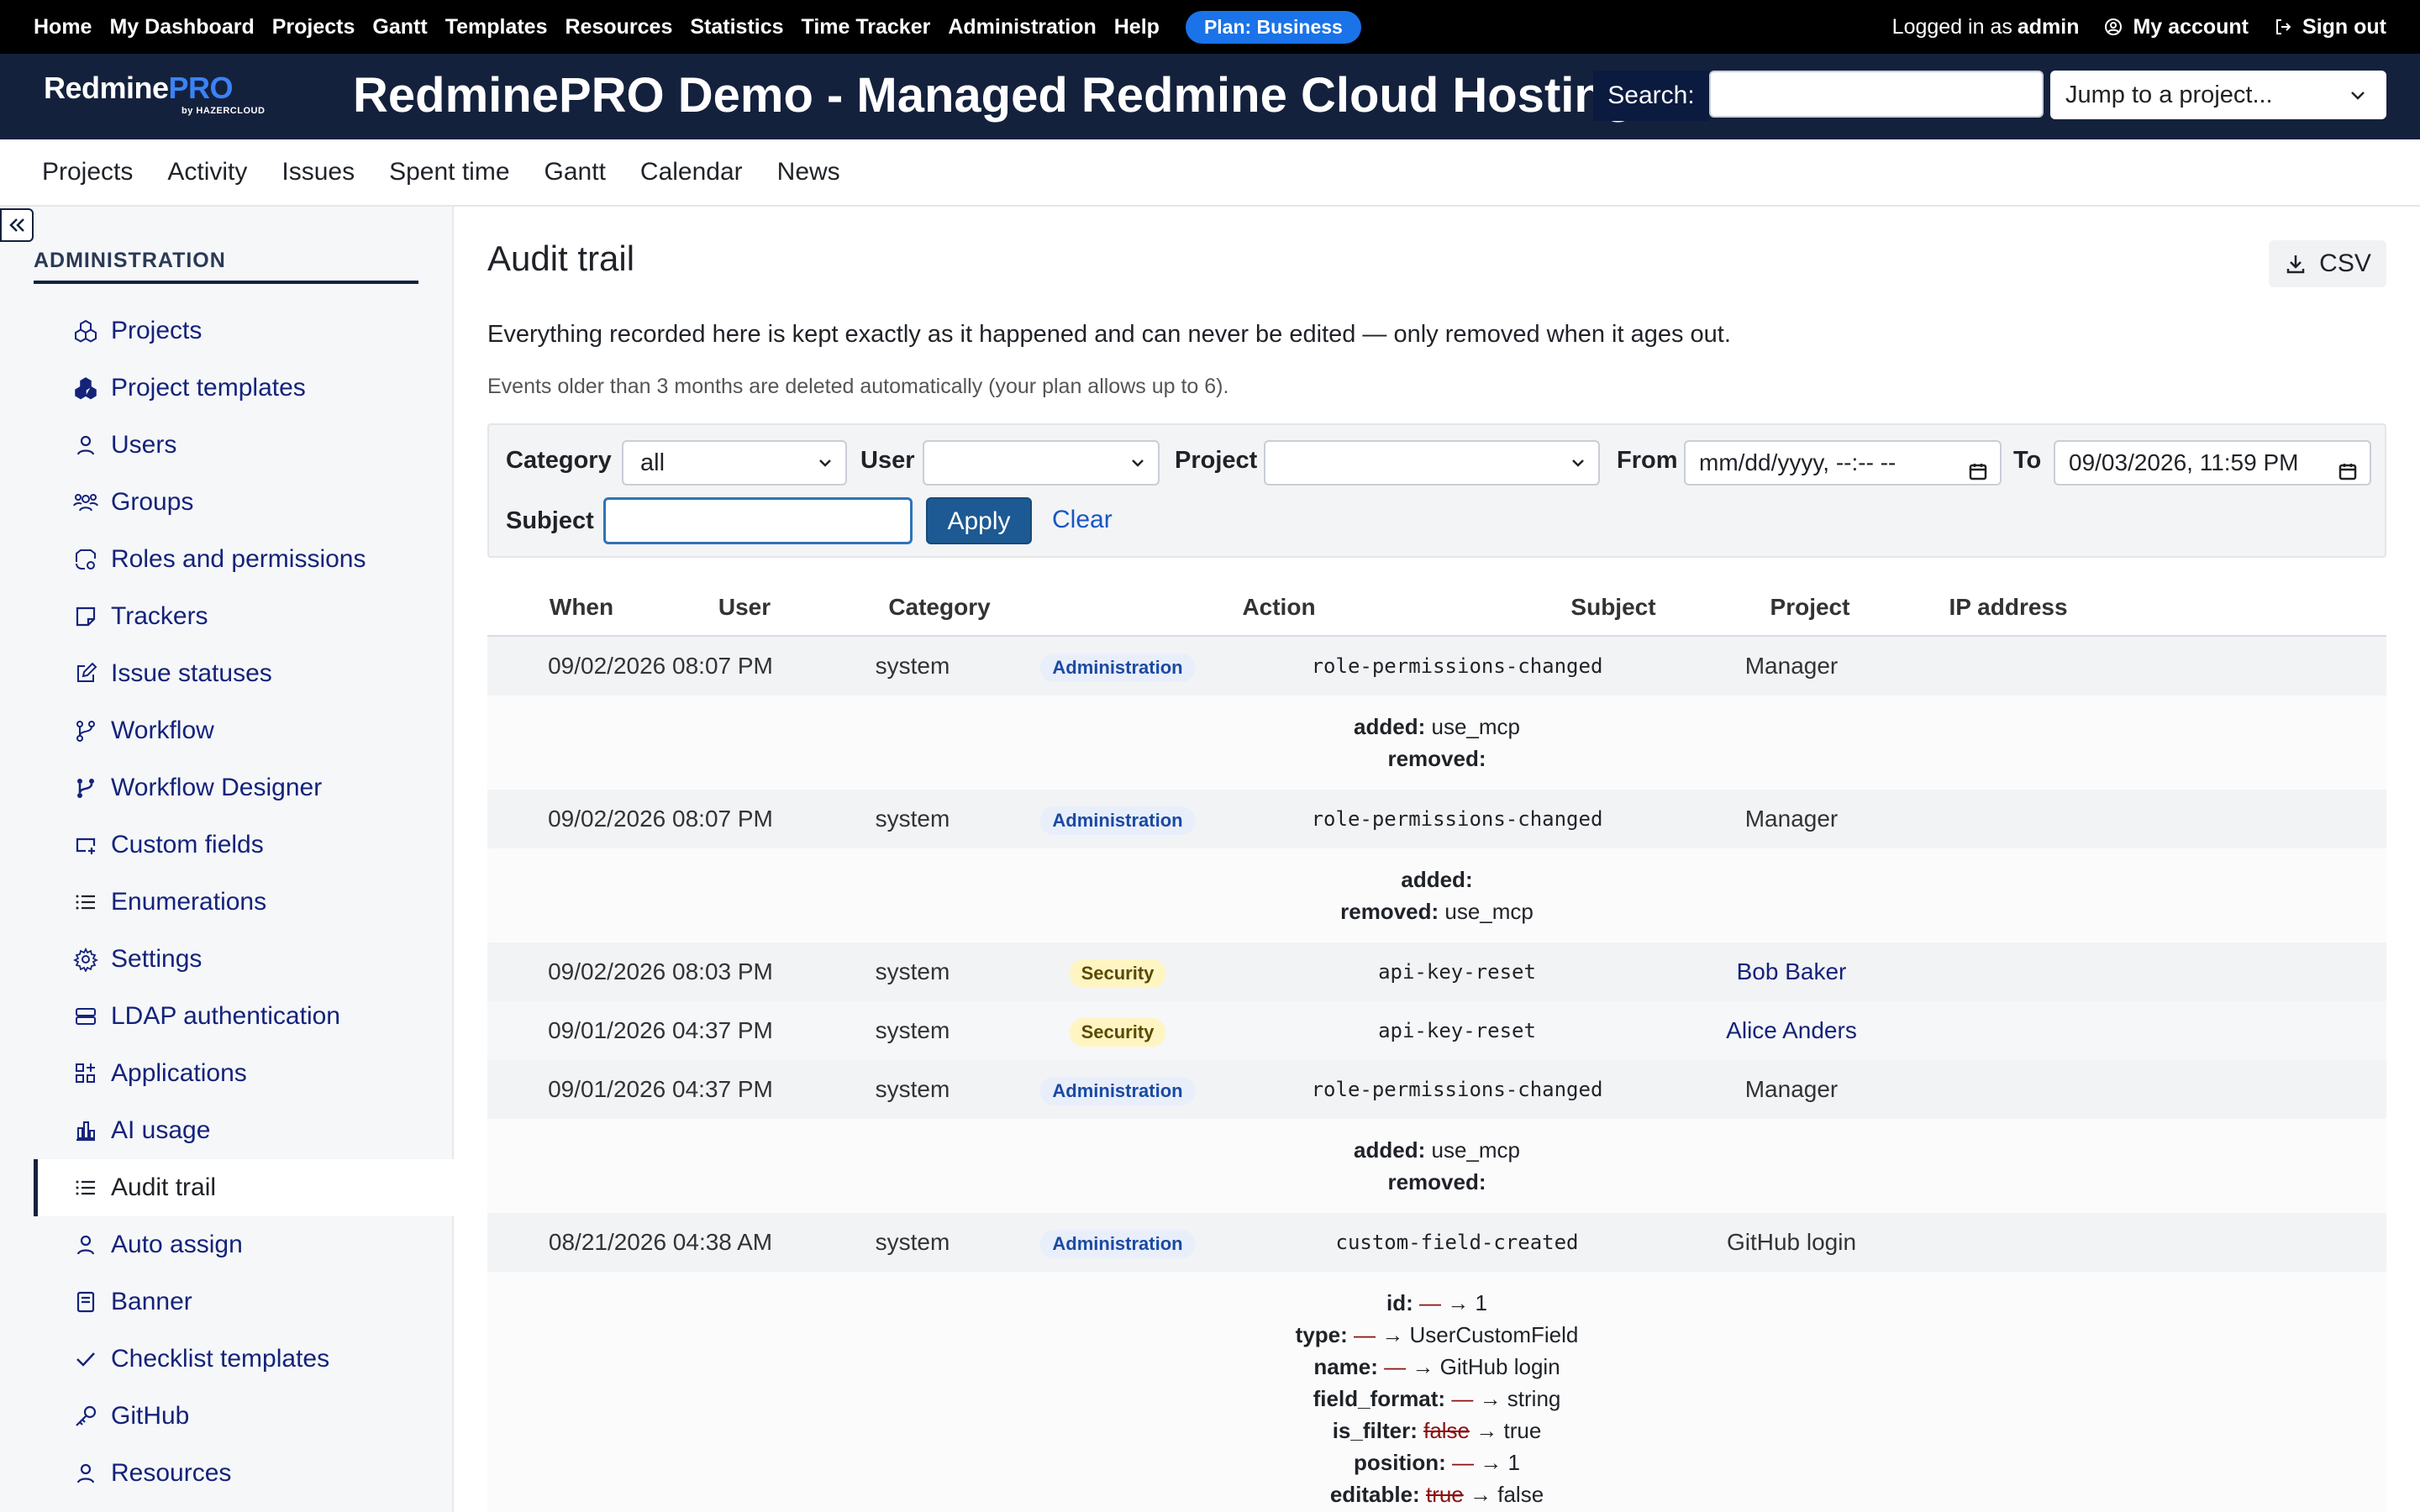  What do you see at coordinates (85, 1130) in the screenshot?
I see `chart-icon` at bounding box center [85, 1130].